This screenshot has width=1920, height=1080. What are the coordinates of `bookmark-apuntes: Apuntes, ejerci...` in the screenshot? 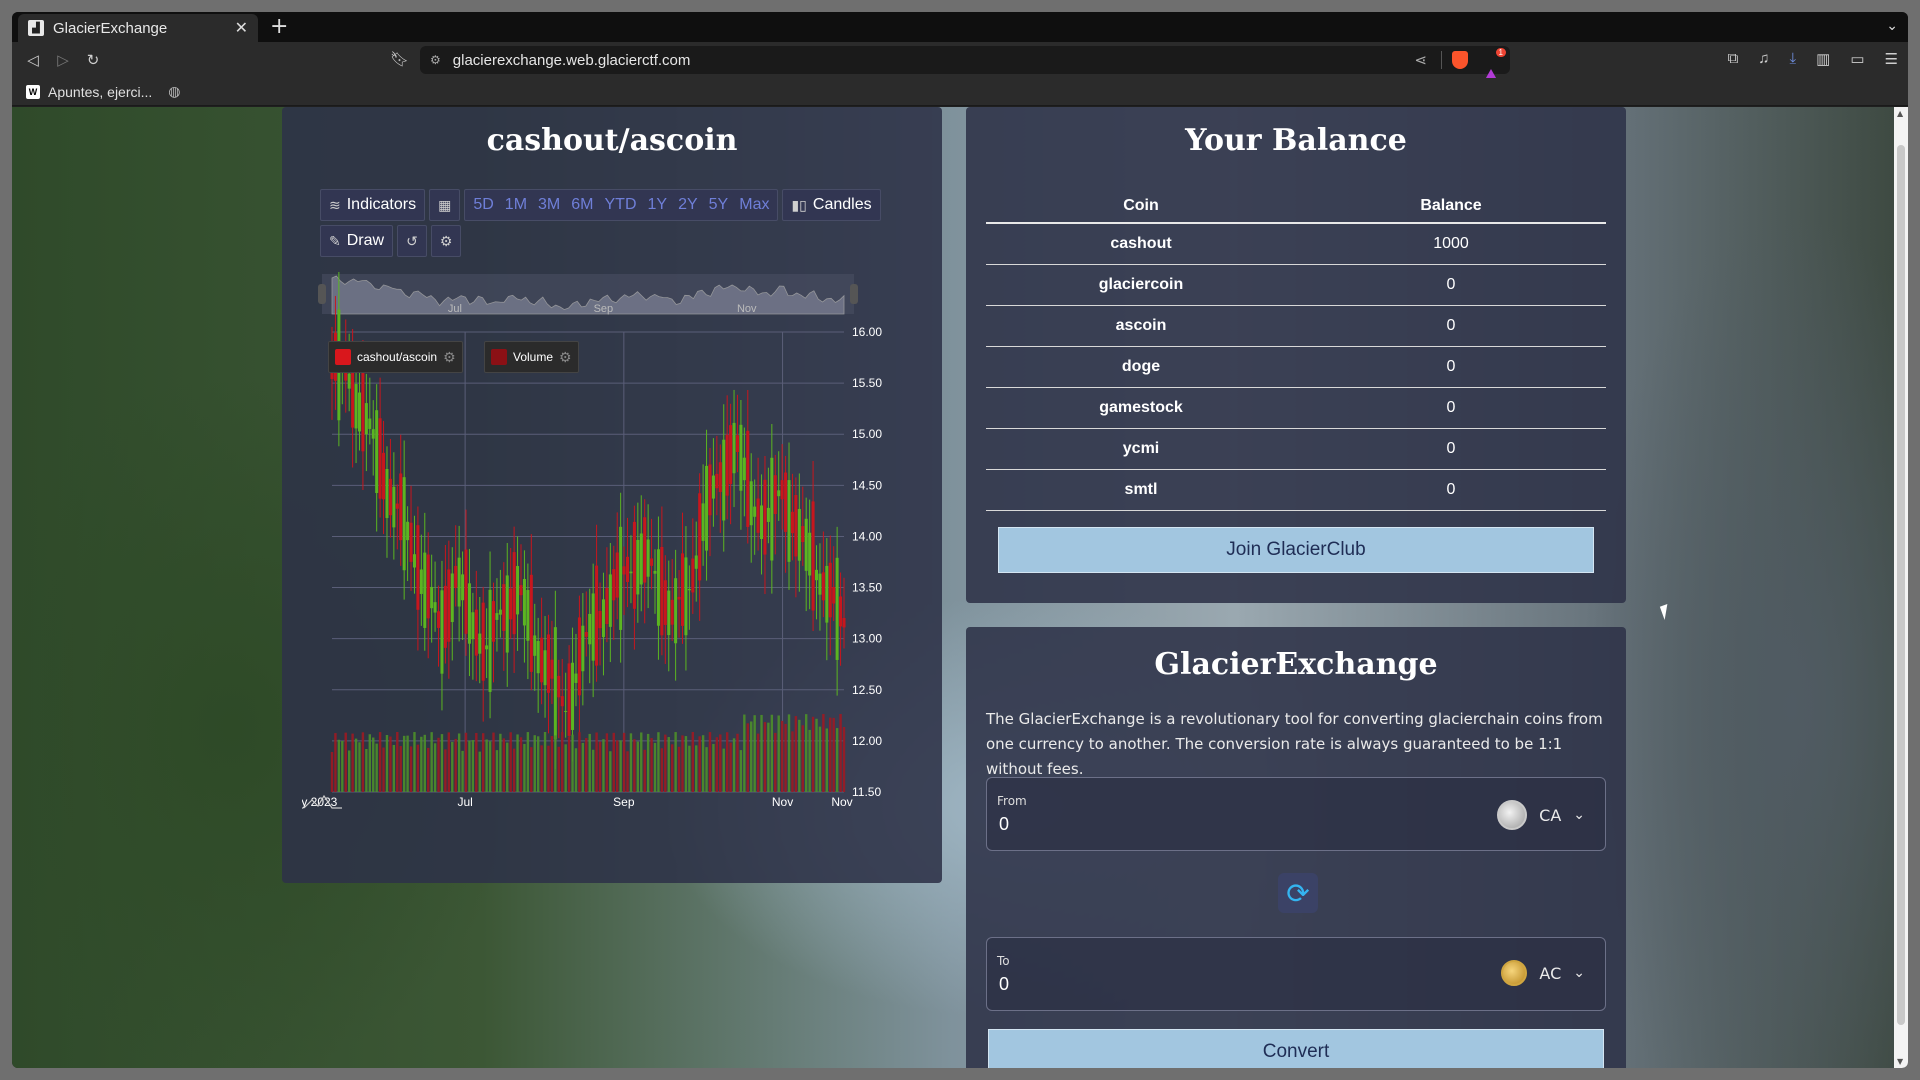 It's located at (100, 92).